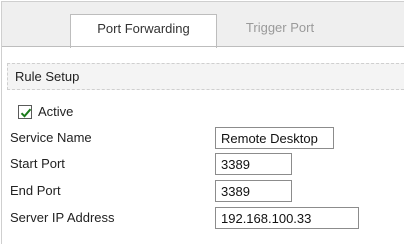 The width and height of the screenshot is (406, 246). I want to click on server-ip-input, so click(287, 218).